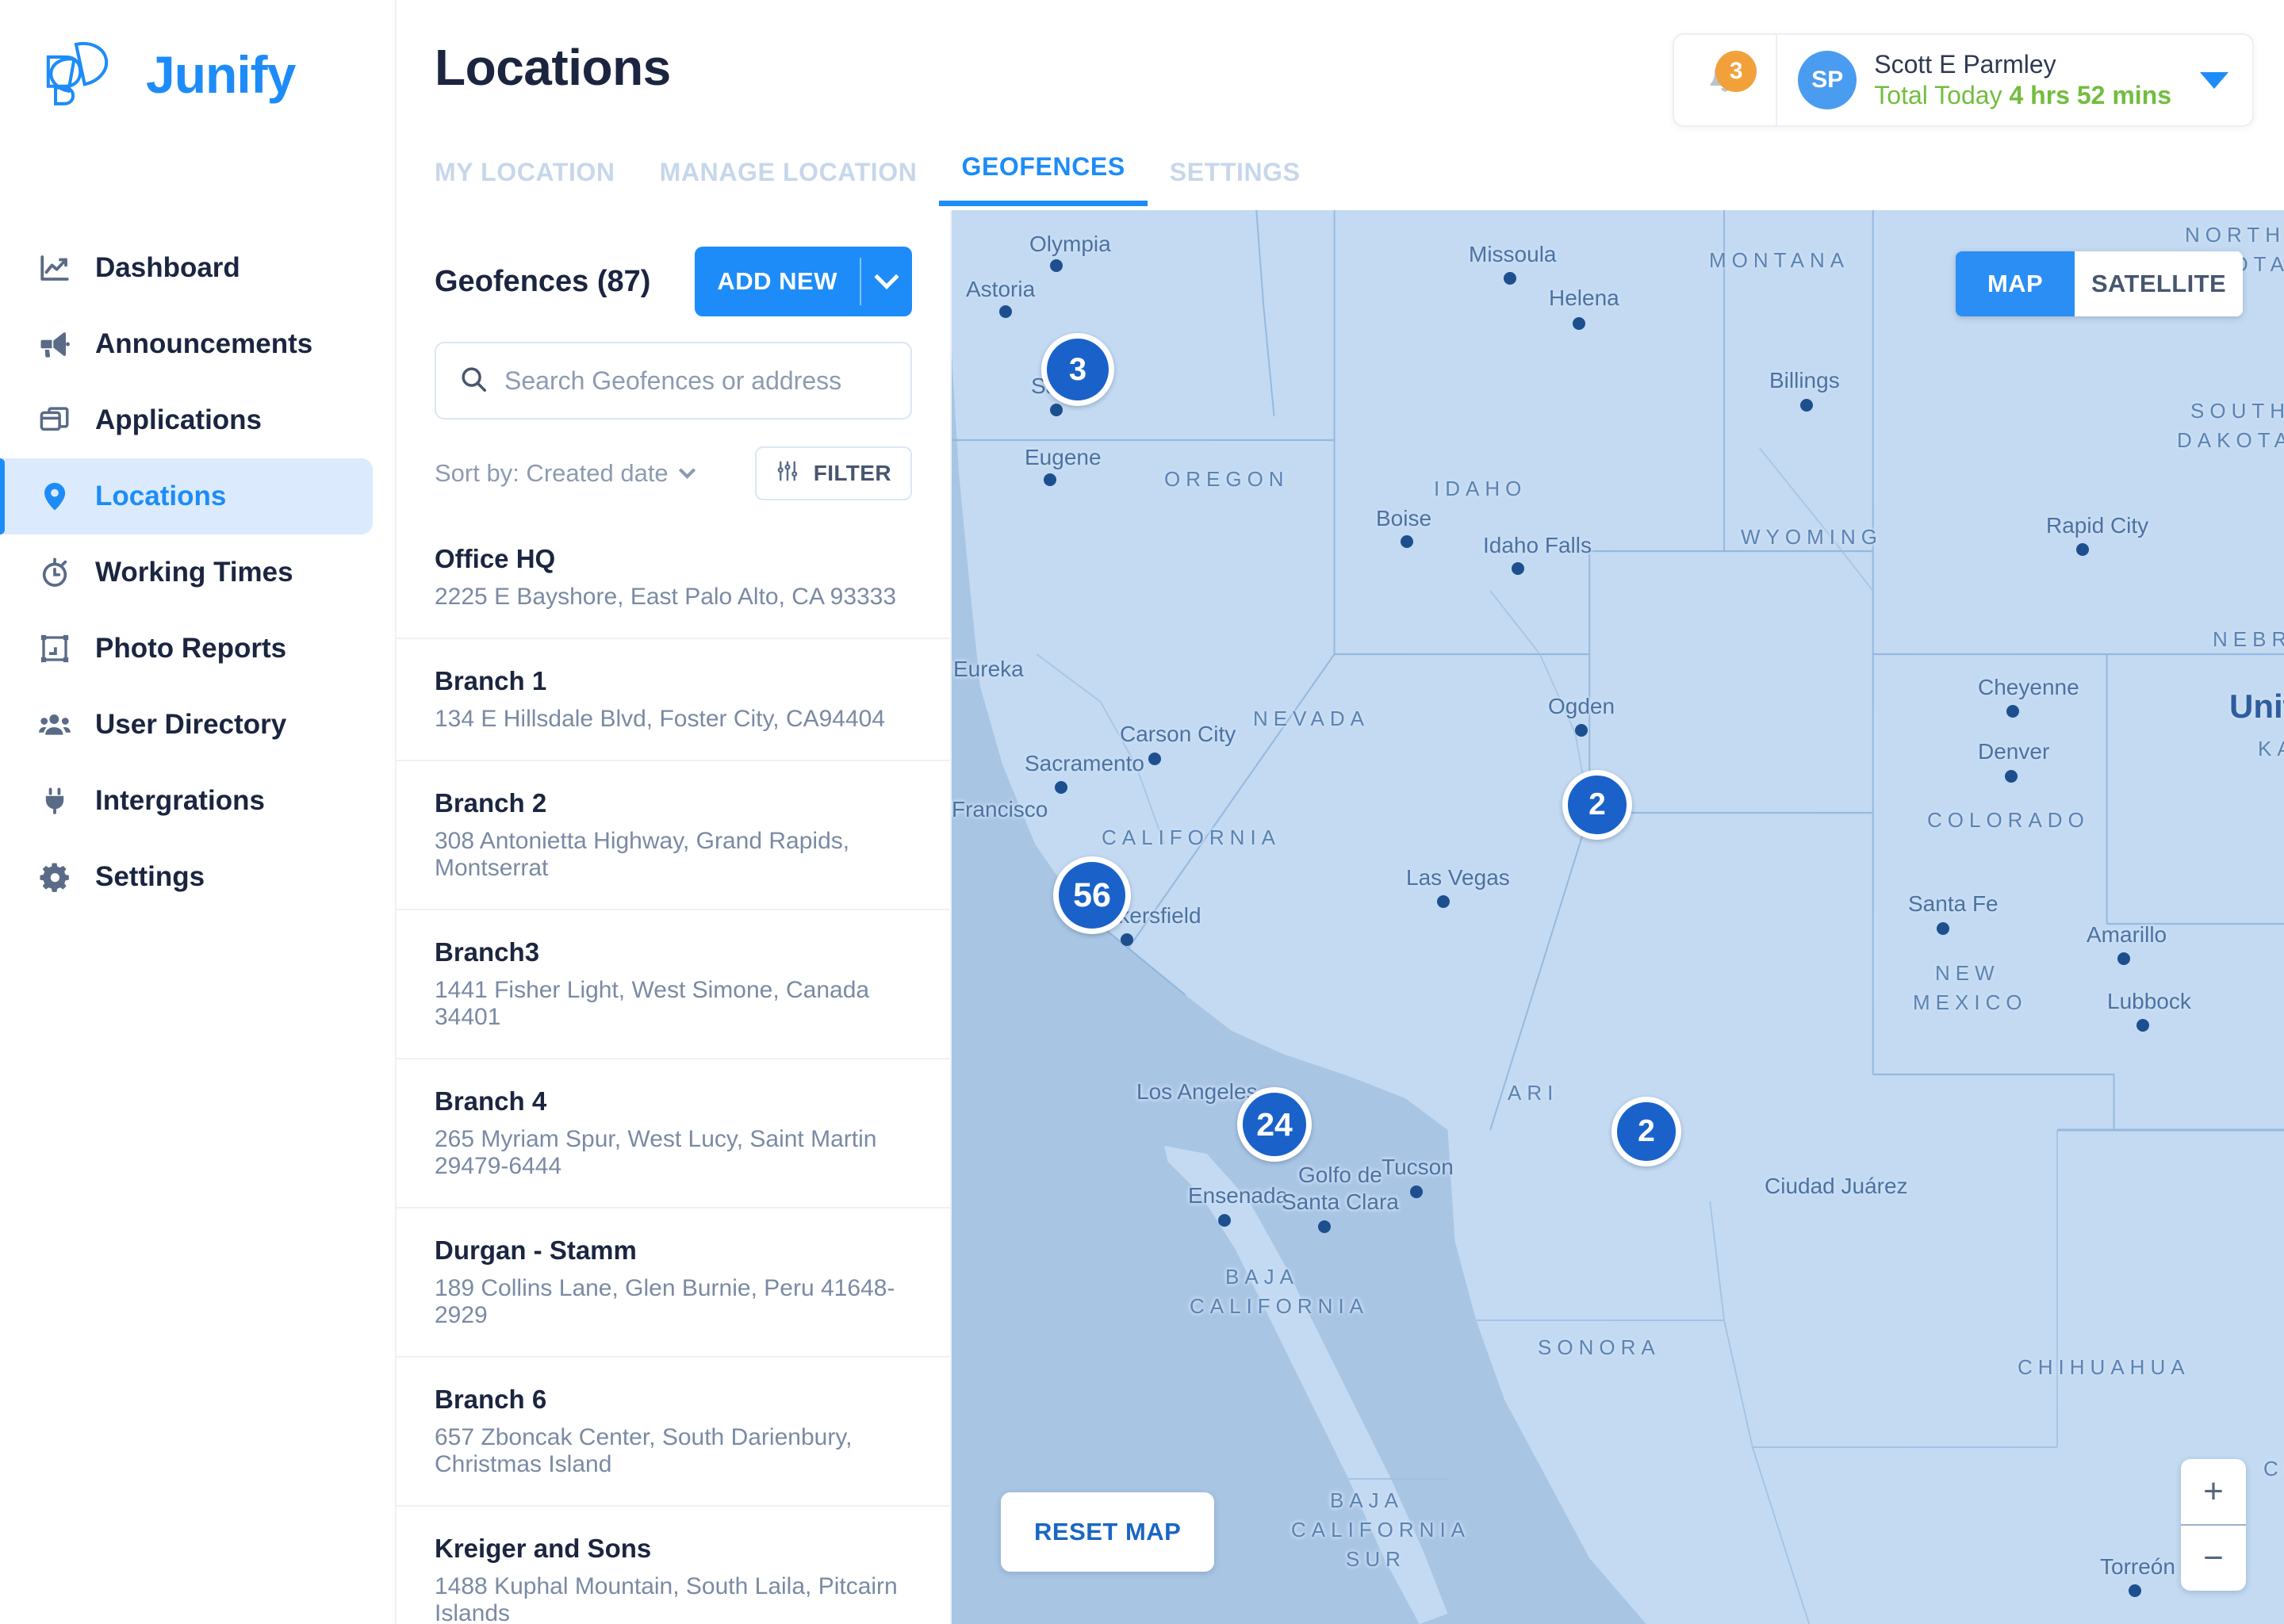 The image size is (2284, 1624). I want to click on map-cluster-marker: 56, so click(1092, 895).